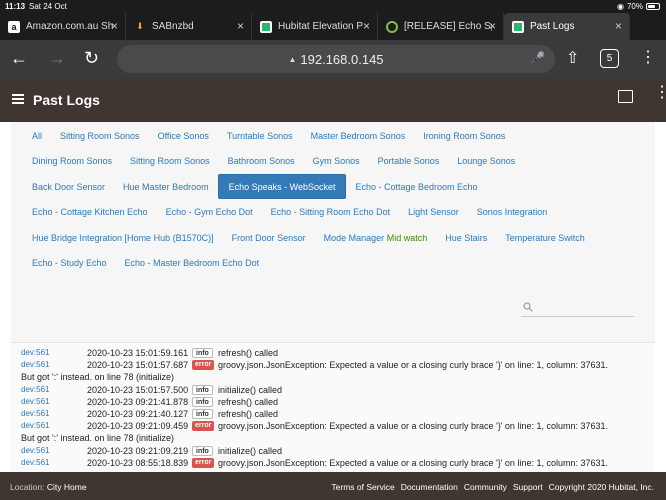 This screenshot has height=500, width=666. Describe the element at coordinates (407, 237) in the screenshot. I see `mode-status: Mid watch` at that location.